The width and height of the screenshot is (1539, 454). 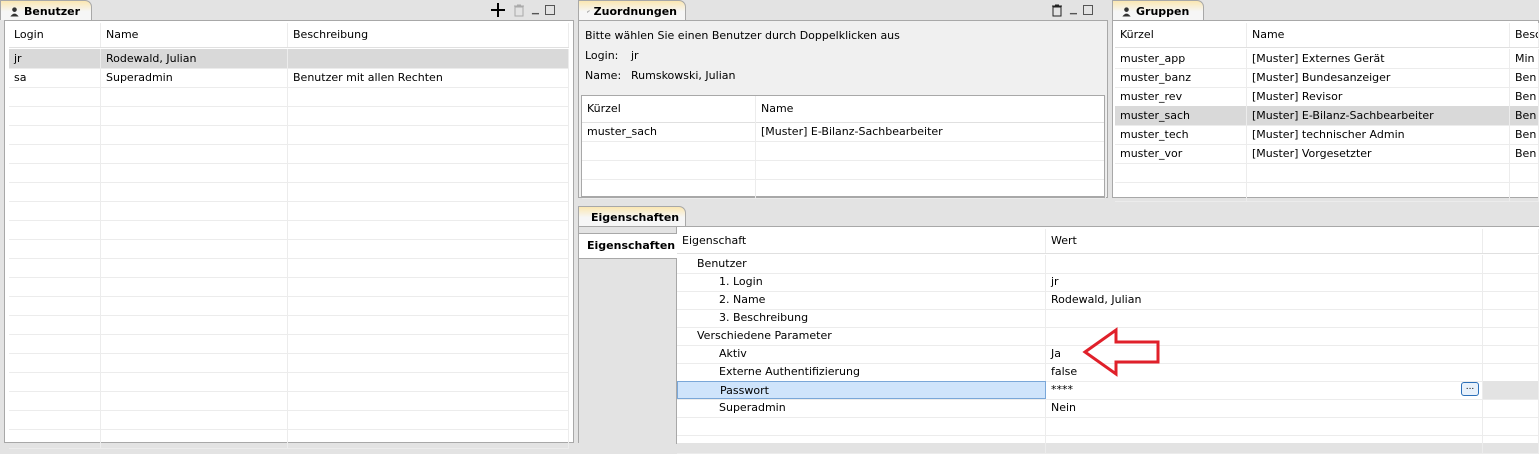 What do you see at coordinates (55, 58) in the screenshot?
I see `cell-login: jr` at bounding box center [55, 58].